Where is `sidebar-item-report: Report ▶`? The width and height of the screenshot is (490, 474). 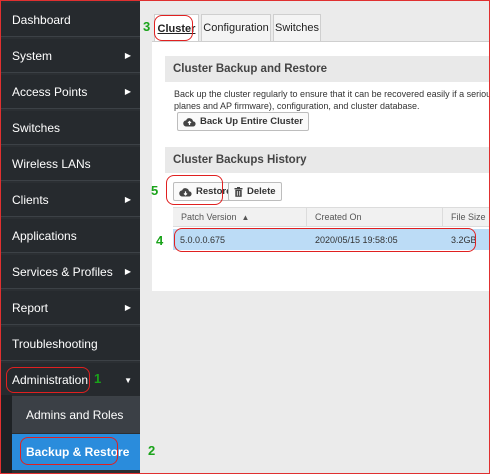 sidebar-item-report: Report ▶ is located at coordinates (70, 308).